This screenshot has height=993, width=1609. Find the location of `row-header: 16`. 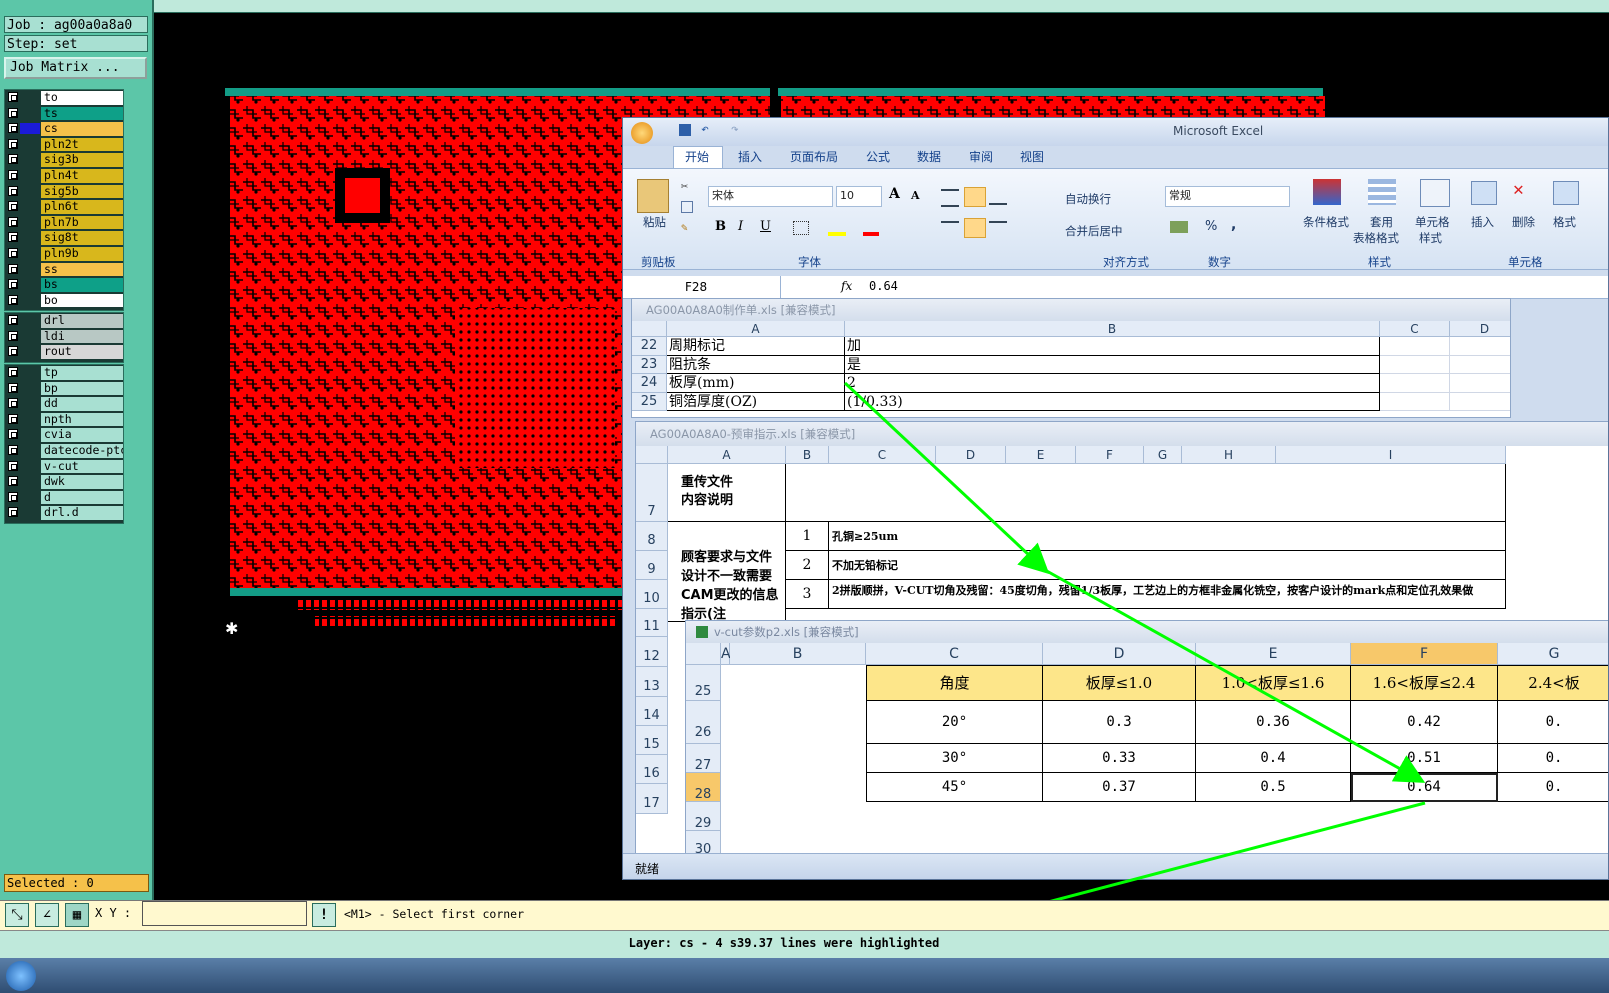

row-header: 16 is located at coordinates (652, 769).